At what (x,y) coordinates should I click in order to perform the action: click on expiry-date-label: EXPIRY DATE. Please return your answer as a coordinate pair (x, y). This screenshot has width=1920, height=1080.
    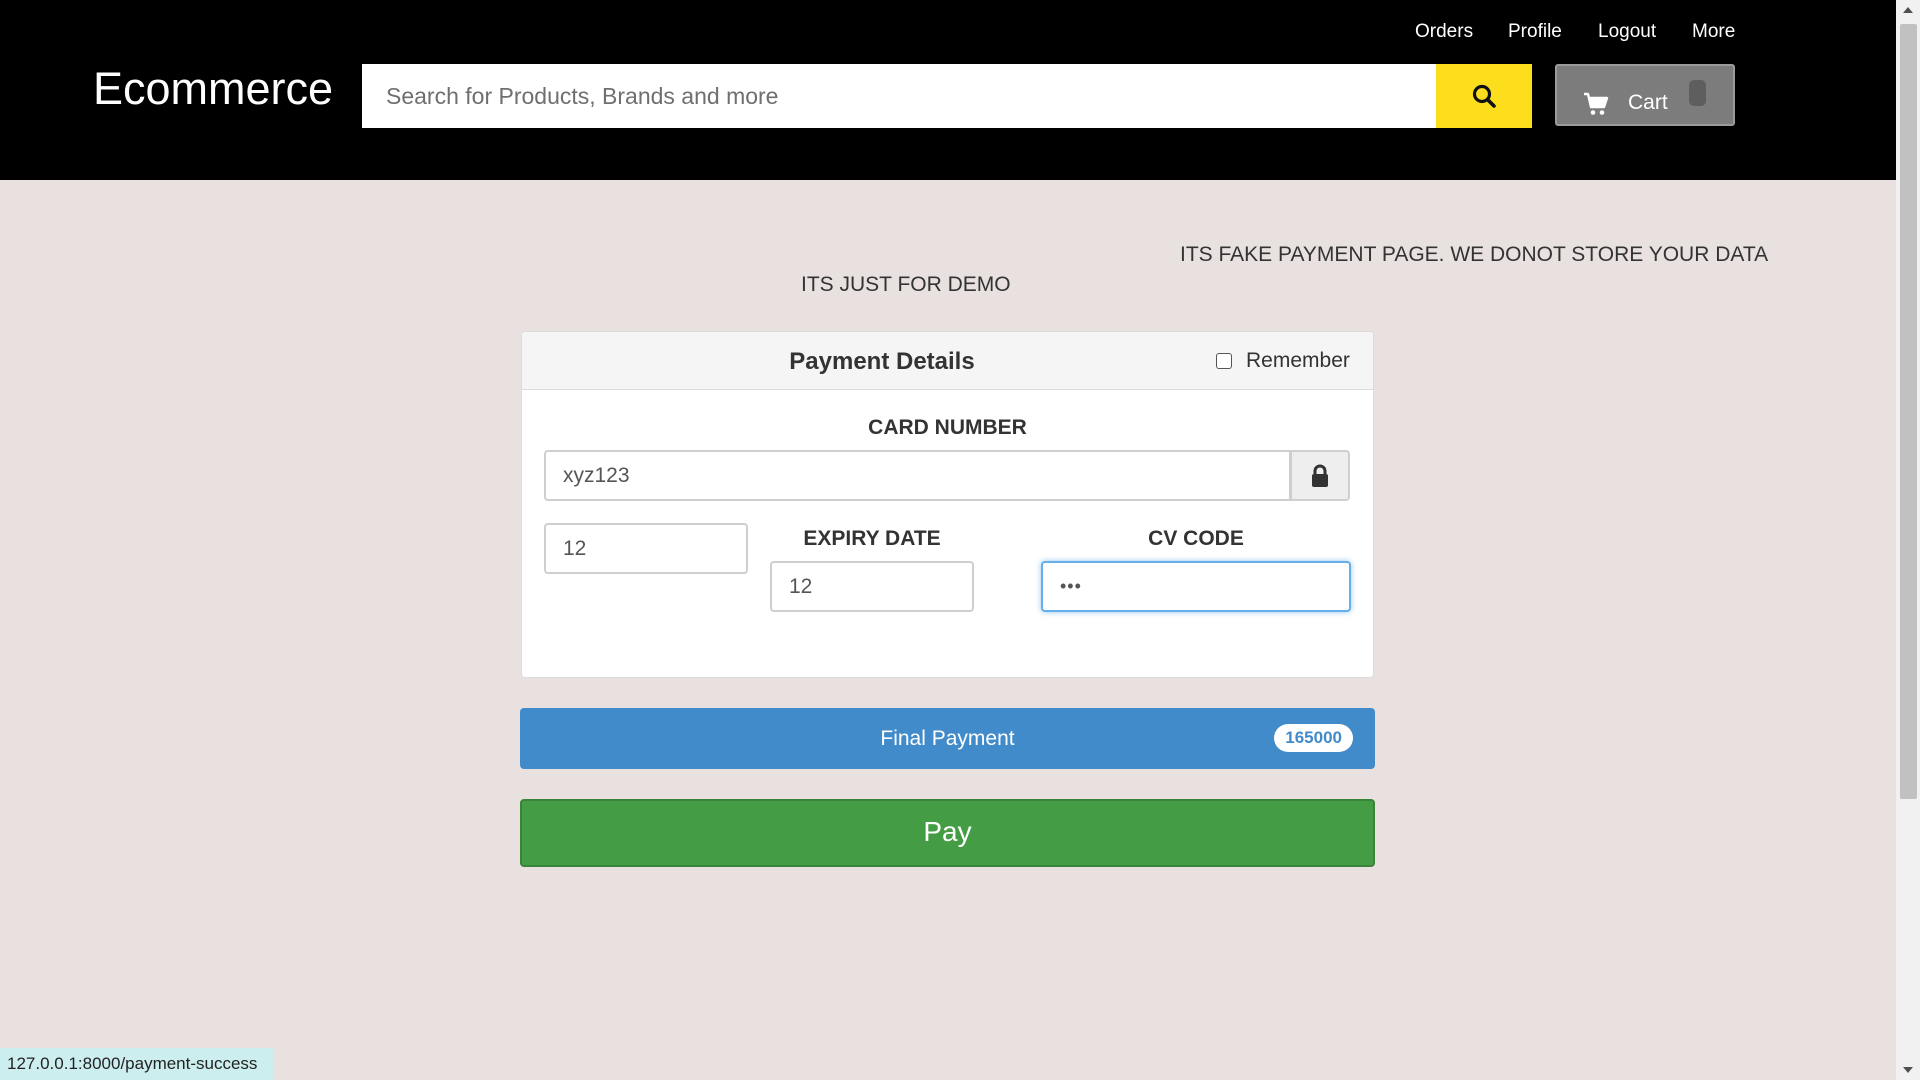
    Looking at the image, I should click on (872, 538).